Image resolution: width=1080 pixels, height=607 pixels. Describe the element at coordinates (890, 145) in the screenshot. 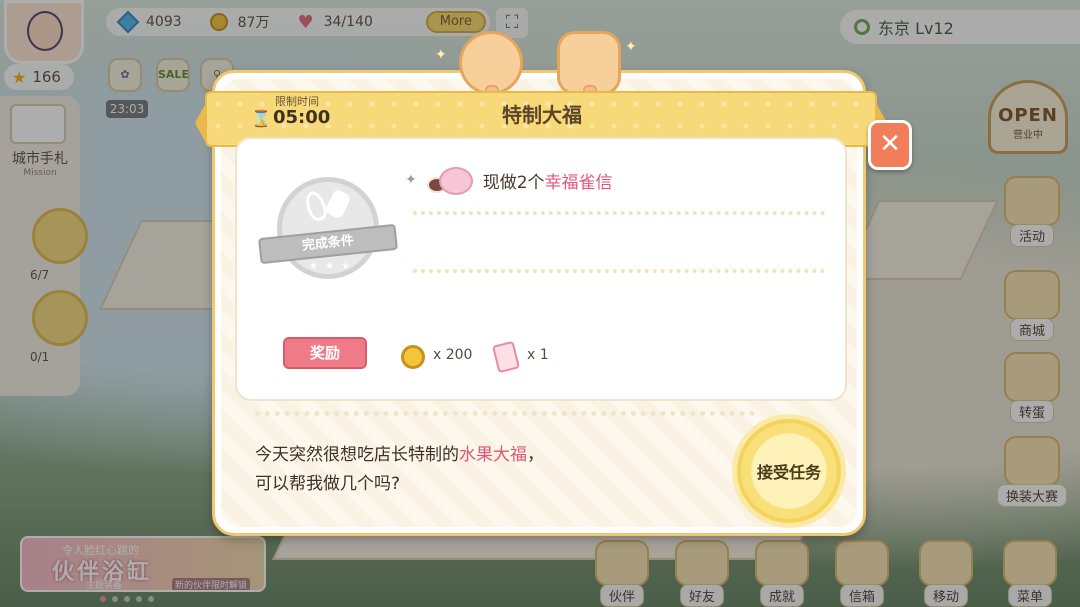

I see `close-icon: ✕` at that location.